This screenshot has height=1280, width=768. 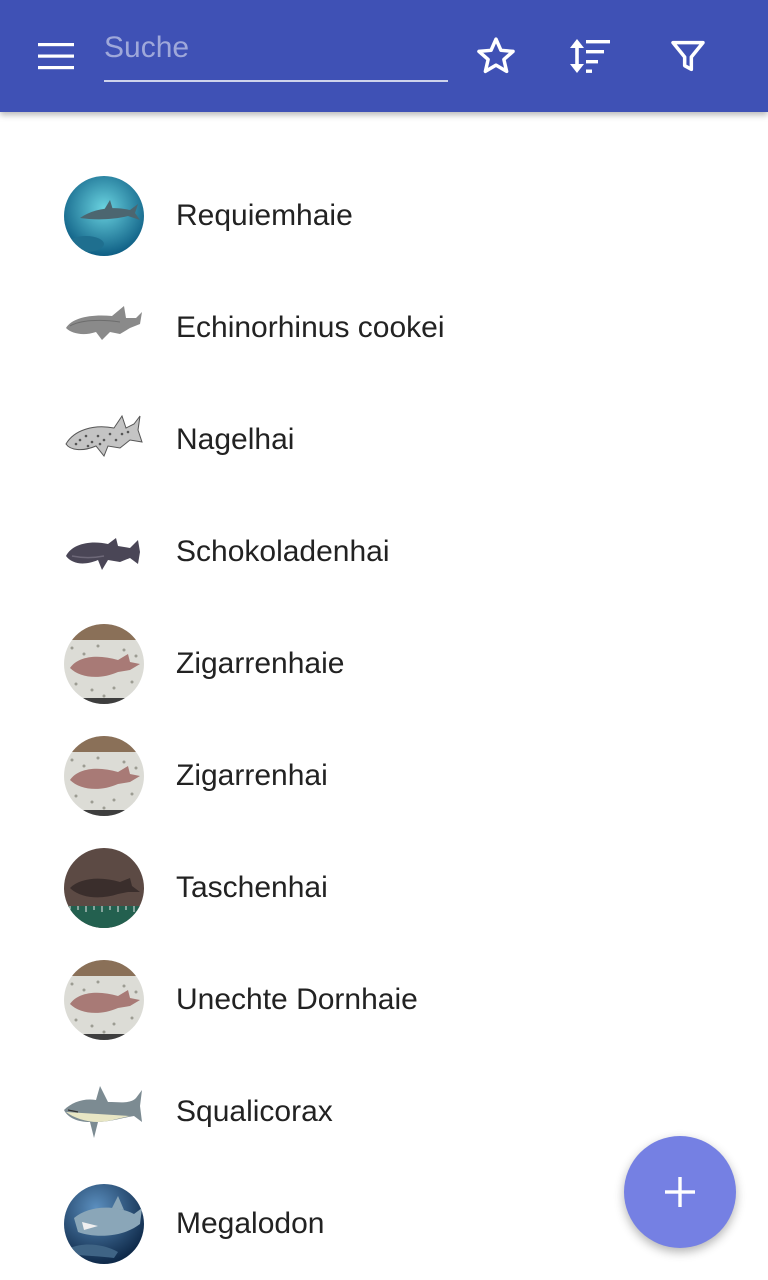 I want to click on item-label: Nagelhai, so click(x=235, y=439).